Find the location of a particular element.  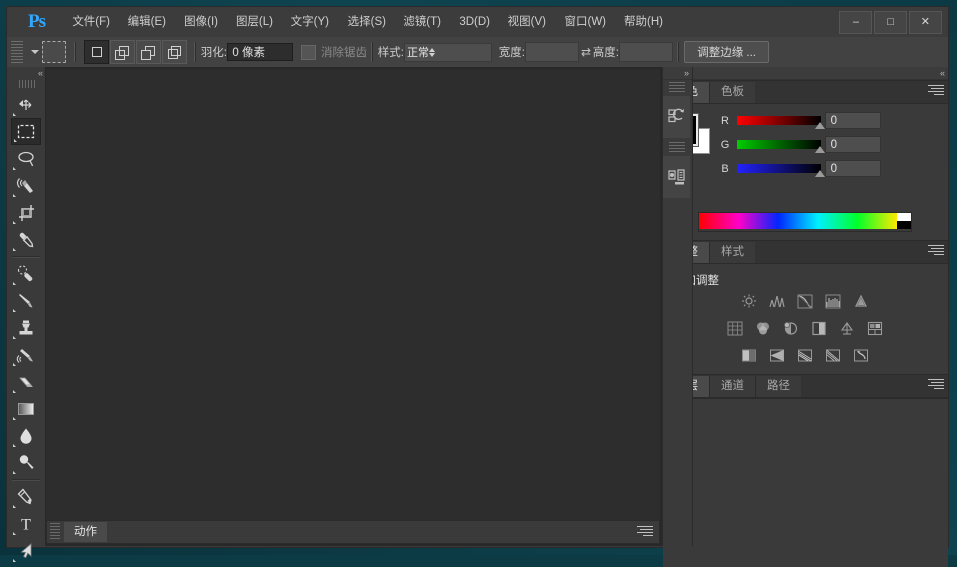

blue-value-input: 0 is located at coordinates (853, 168).